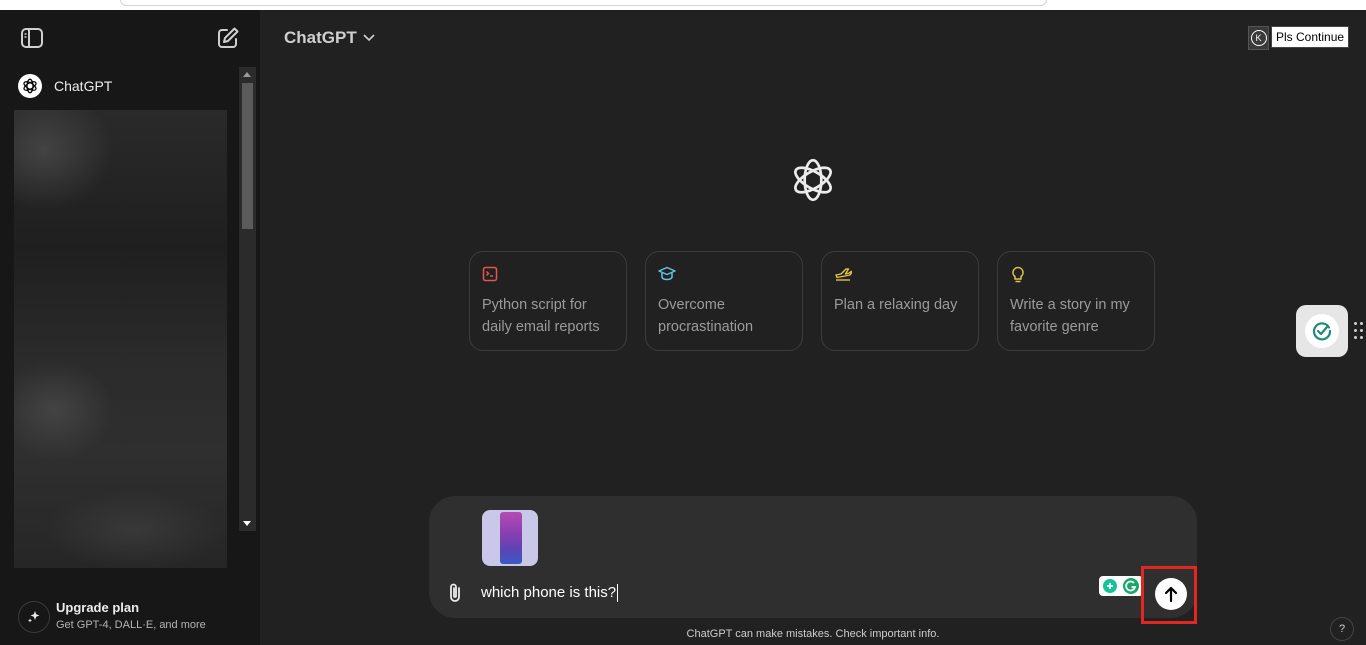 This screenshot has height=645, width=1366. What do you see at coordinates (813, 557) in the screenshot?
I see `message-composer: which phone is this?` at bounding box center [813, 557].